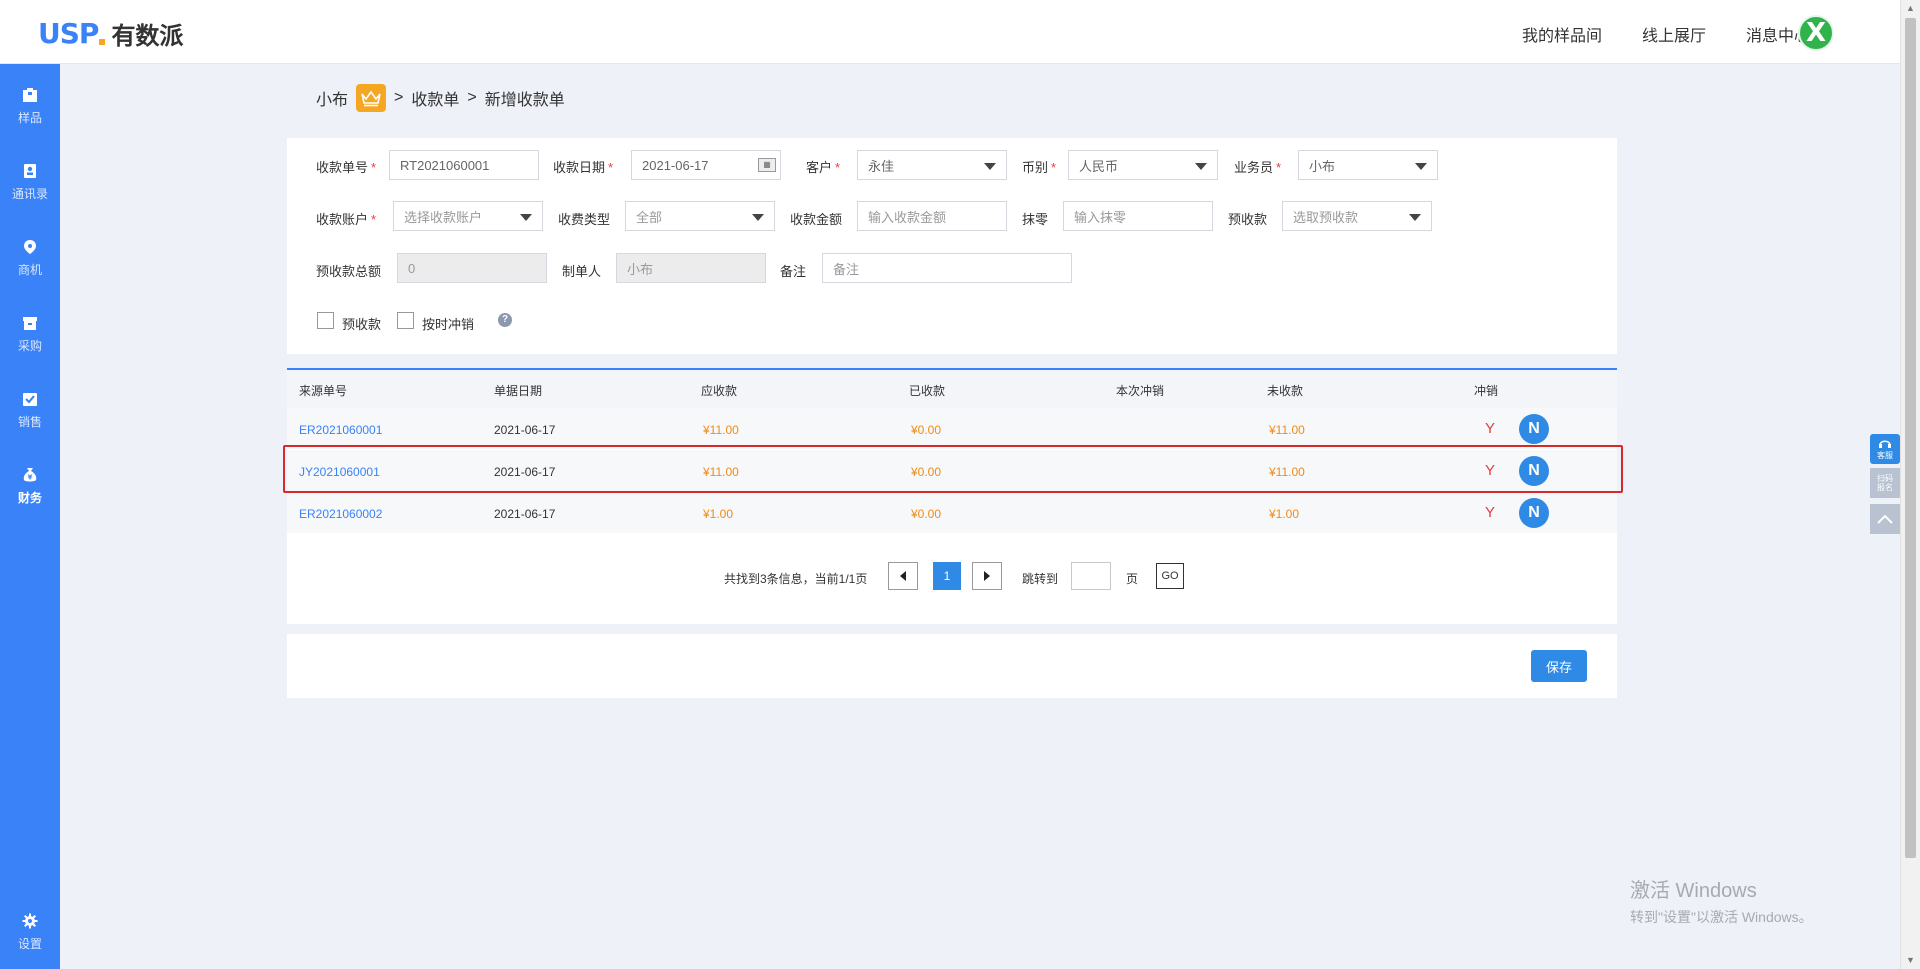 The height and width of the screenshot is (969, 1920). I want to click on source-no-link: ER2021060001, so click(340, 430).